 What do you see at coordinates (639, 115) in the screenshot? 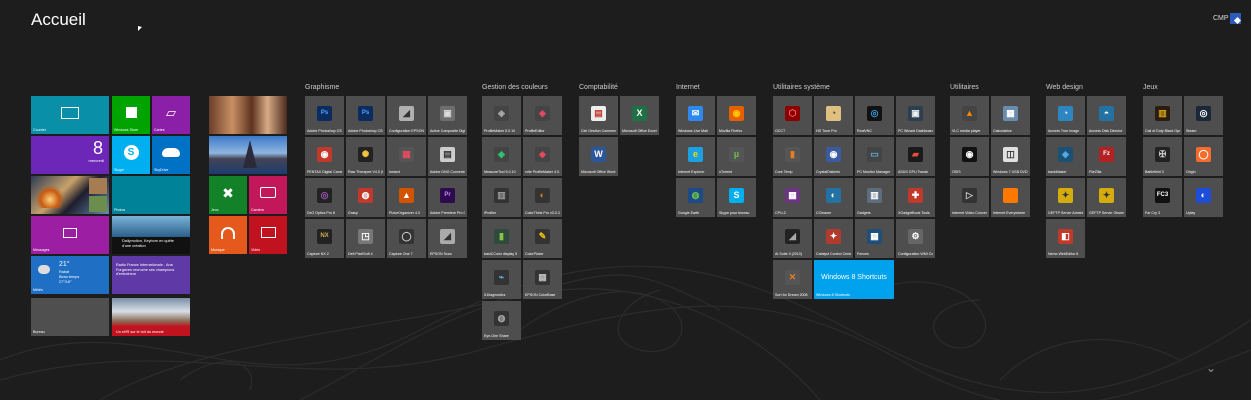
I see `app-tile: XMicrosoft Office Excel 2007` at bounding box center [639, 115].